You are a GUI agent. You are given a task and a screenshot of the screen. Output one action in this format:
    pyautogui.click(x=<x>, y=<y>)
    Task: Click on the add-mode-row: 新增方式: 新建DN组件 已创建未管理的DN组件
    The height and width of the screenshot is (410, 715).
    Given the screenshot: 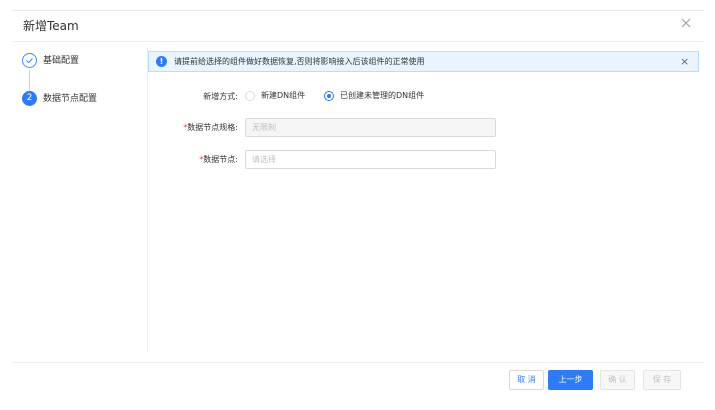 What is the action you would take?
    pyautogui.click(x=428, y=97)
    